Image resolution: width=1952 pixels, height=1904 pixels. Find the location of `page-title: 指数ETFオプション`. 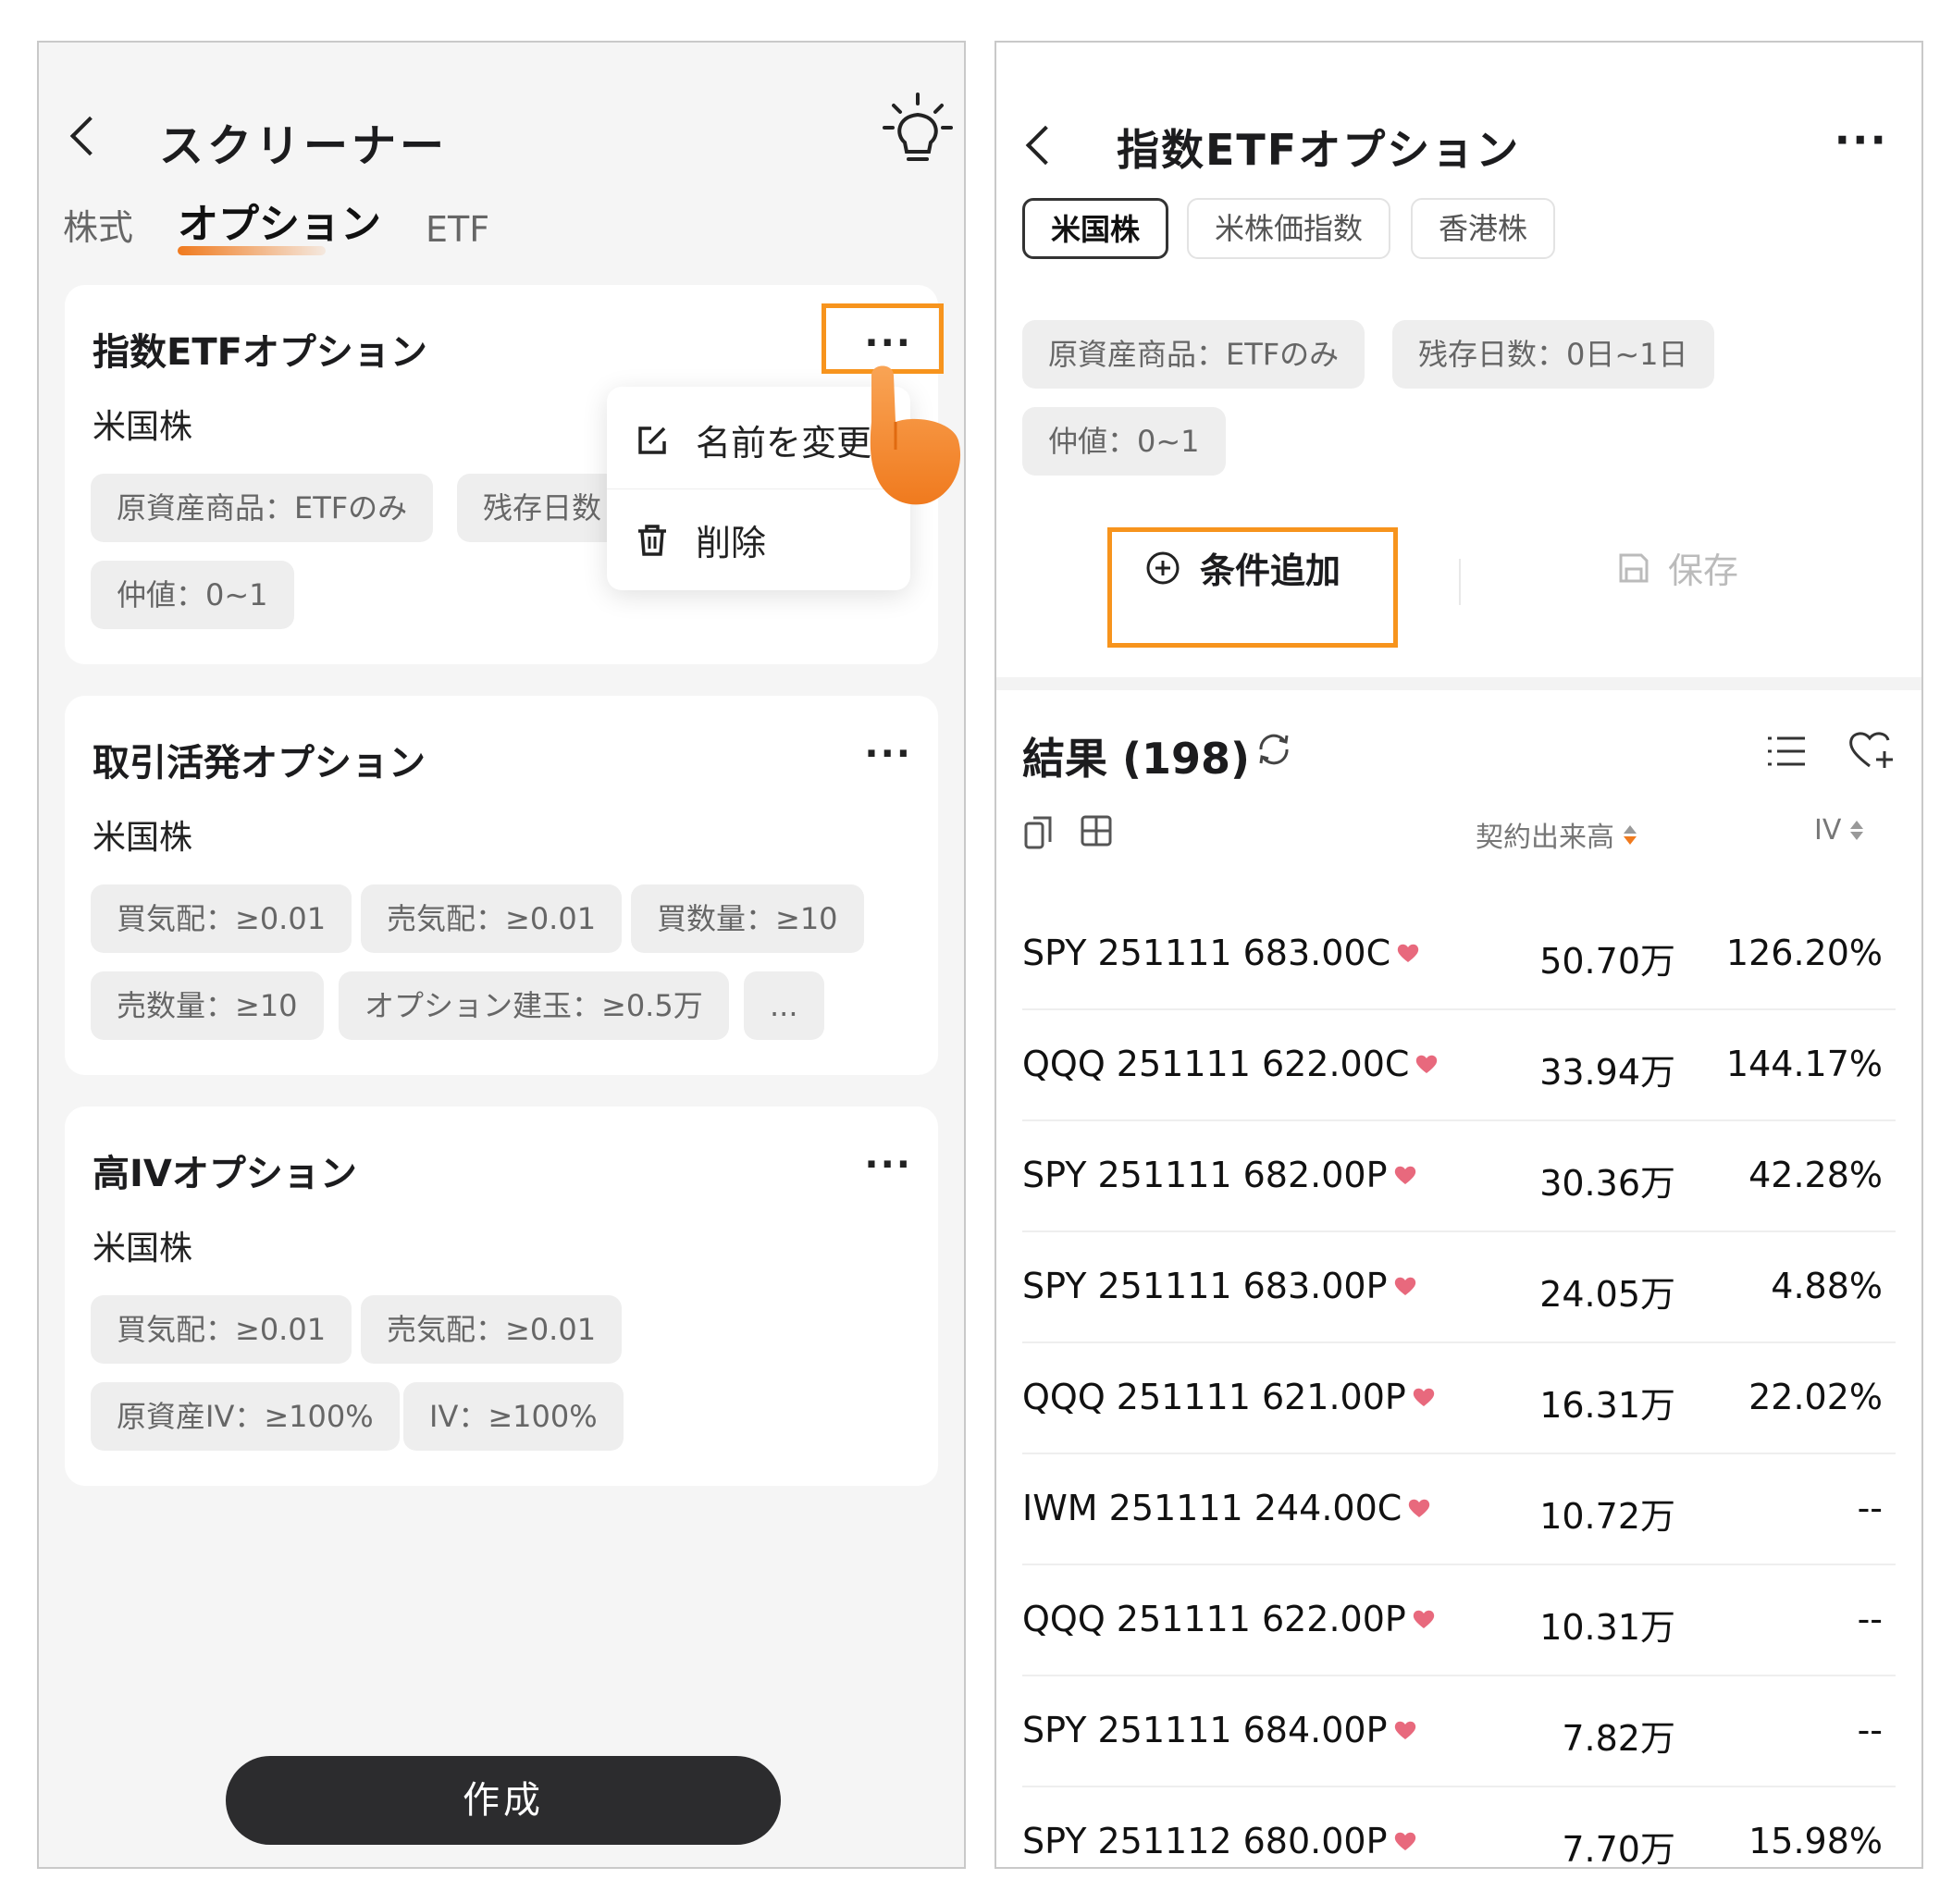

page-title: 指数ETFオプション is located at coordinates (1319, 150).